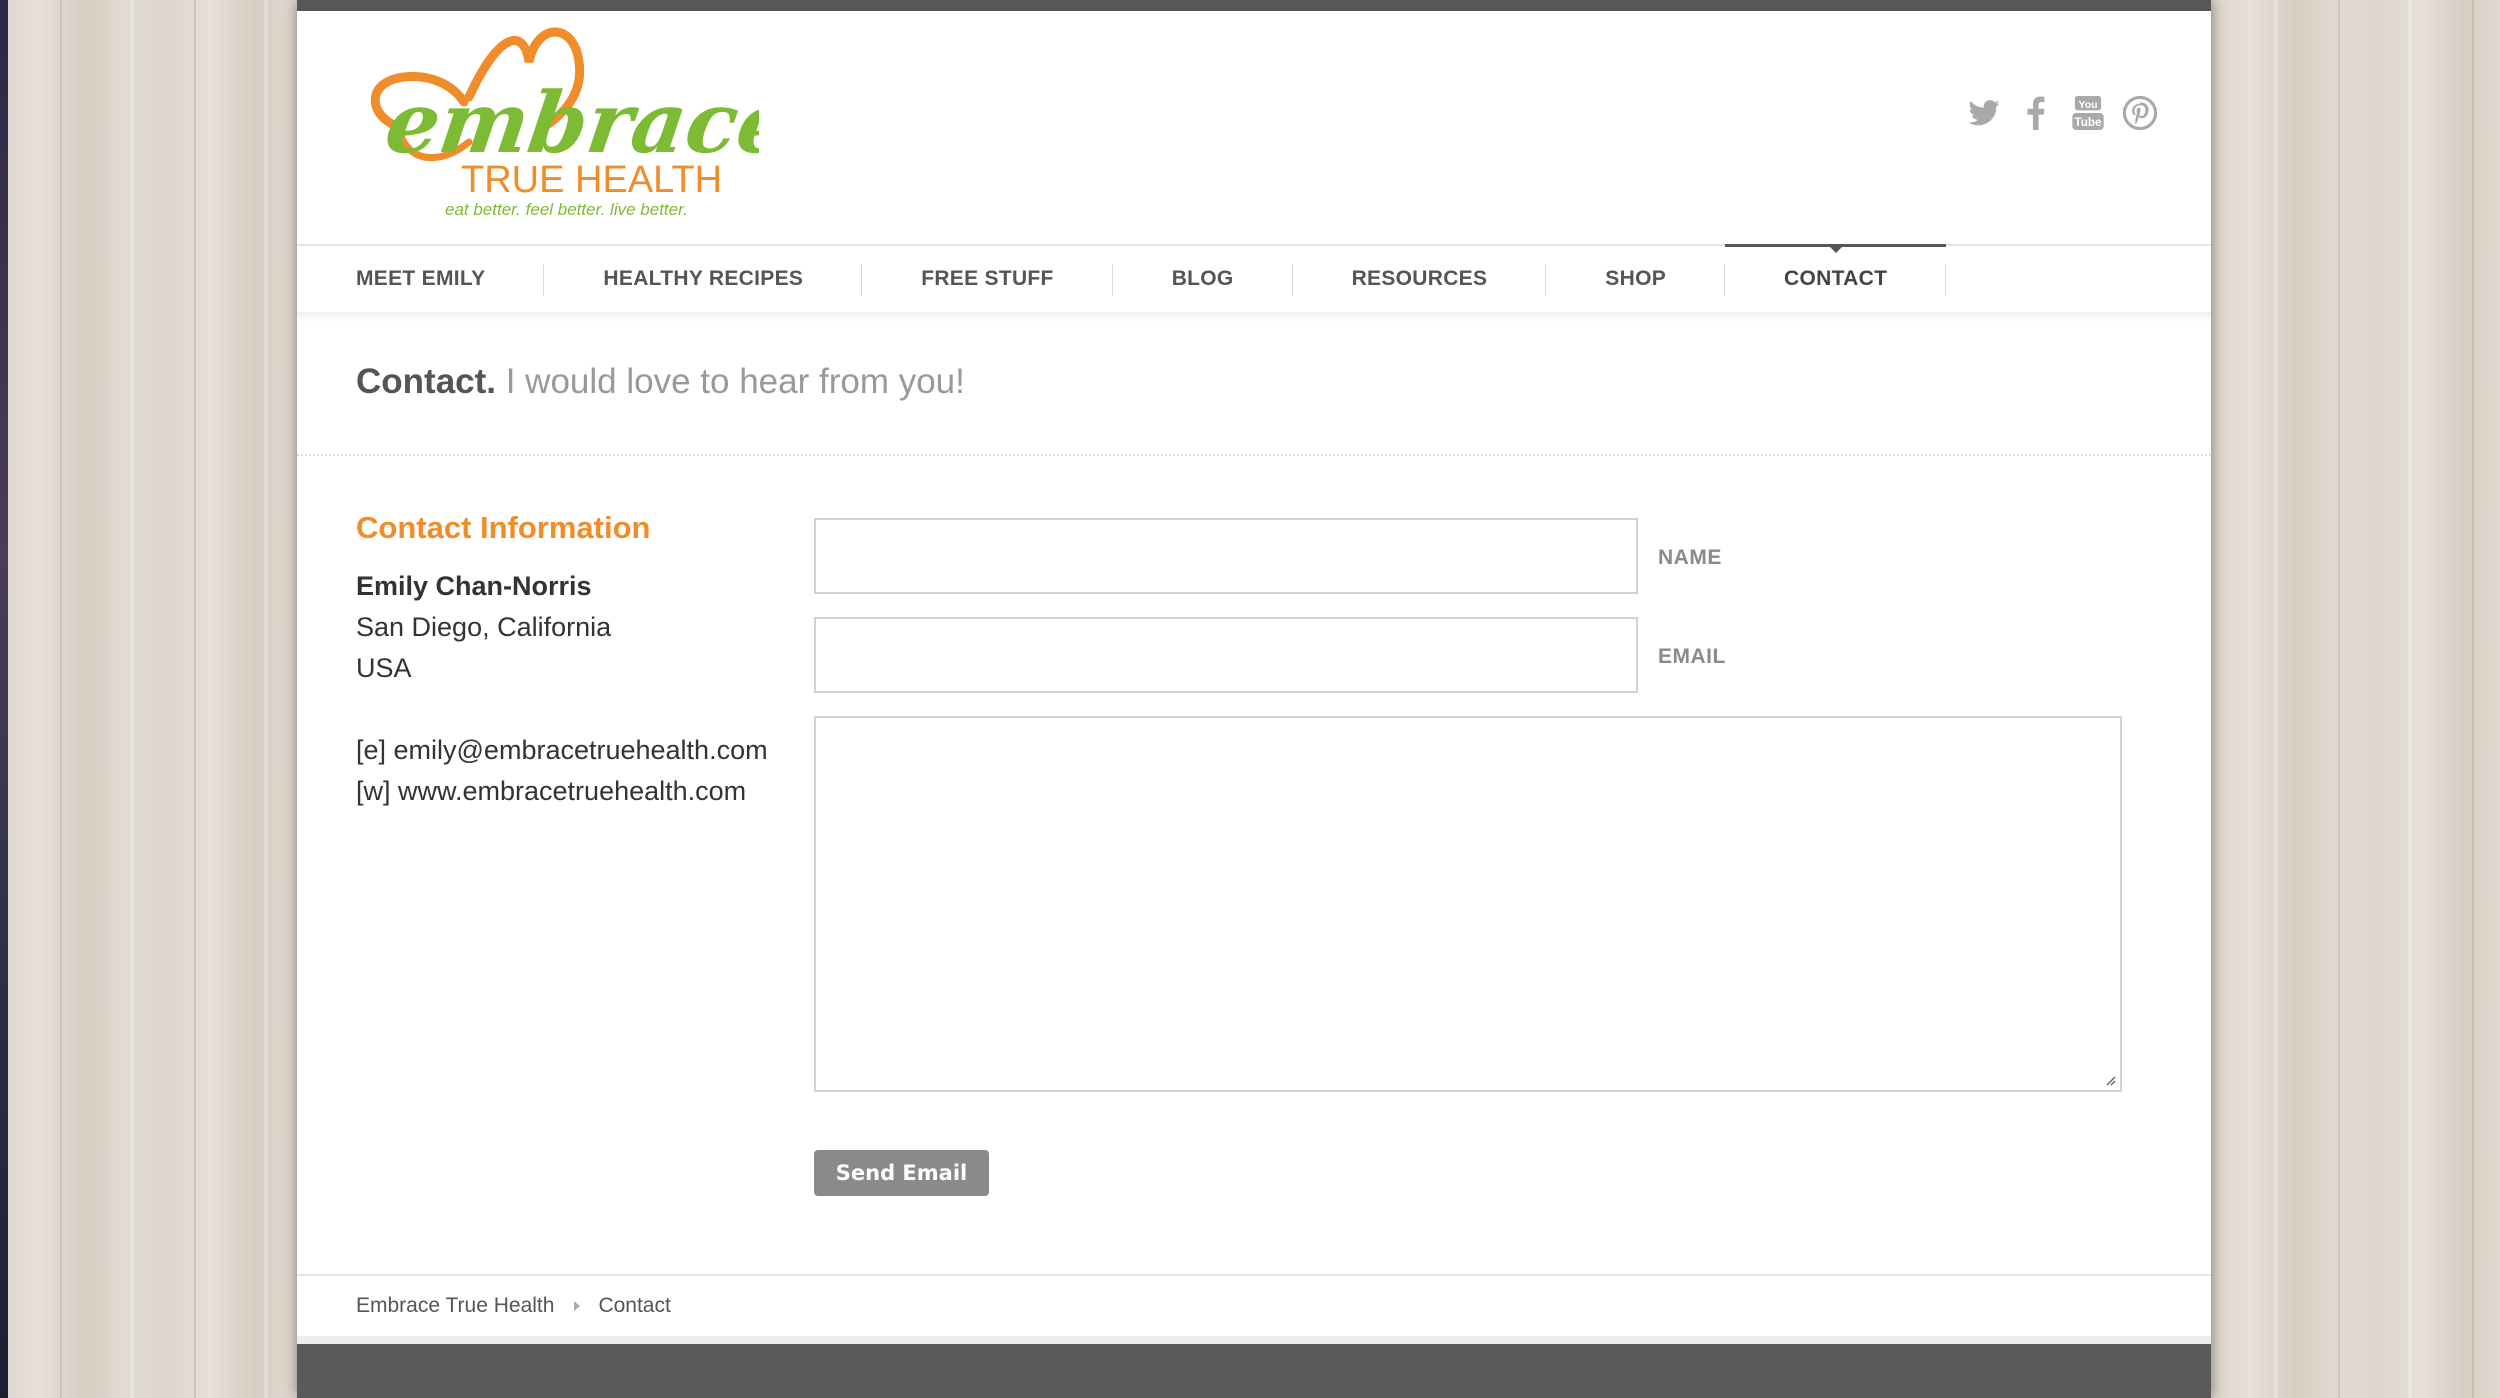 Image resolution: width=2500 pixels, height=1398 pixels. Describe the element at coordinates (1254, 455) in the screenshot. I see `divider` at that location.